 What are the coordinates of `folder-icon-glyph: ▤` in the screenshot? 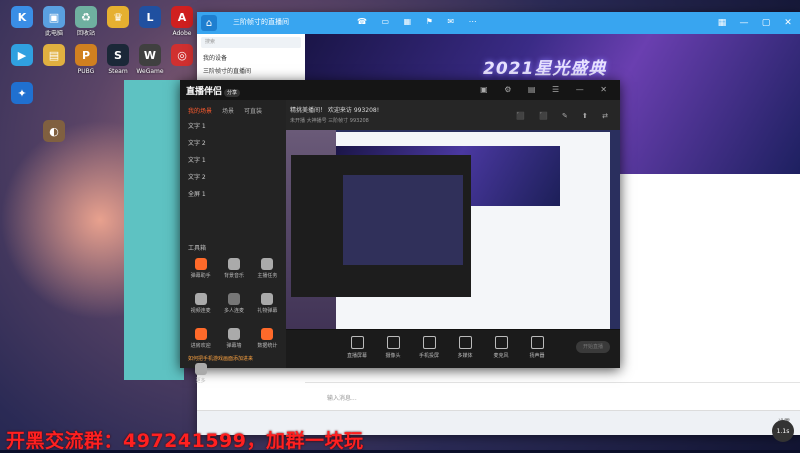 It's located at (54, 55).